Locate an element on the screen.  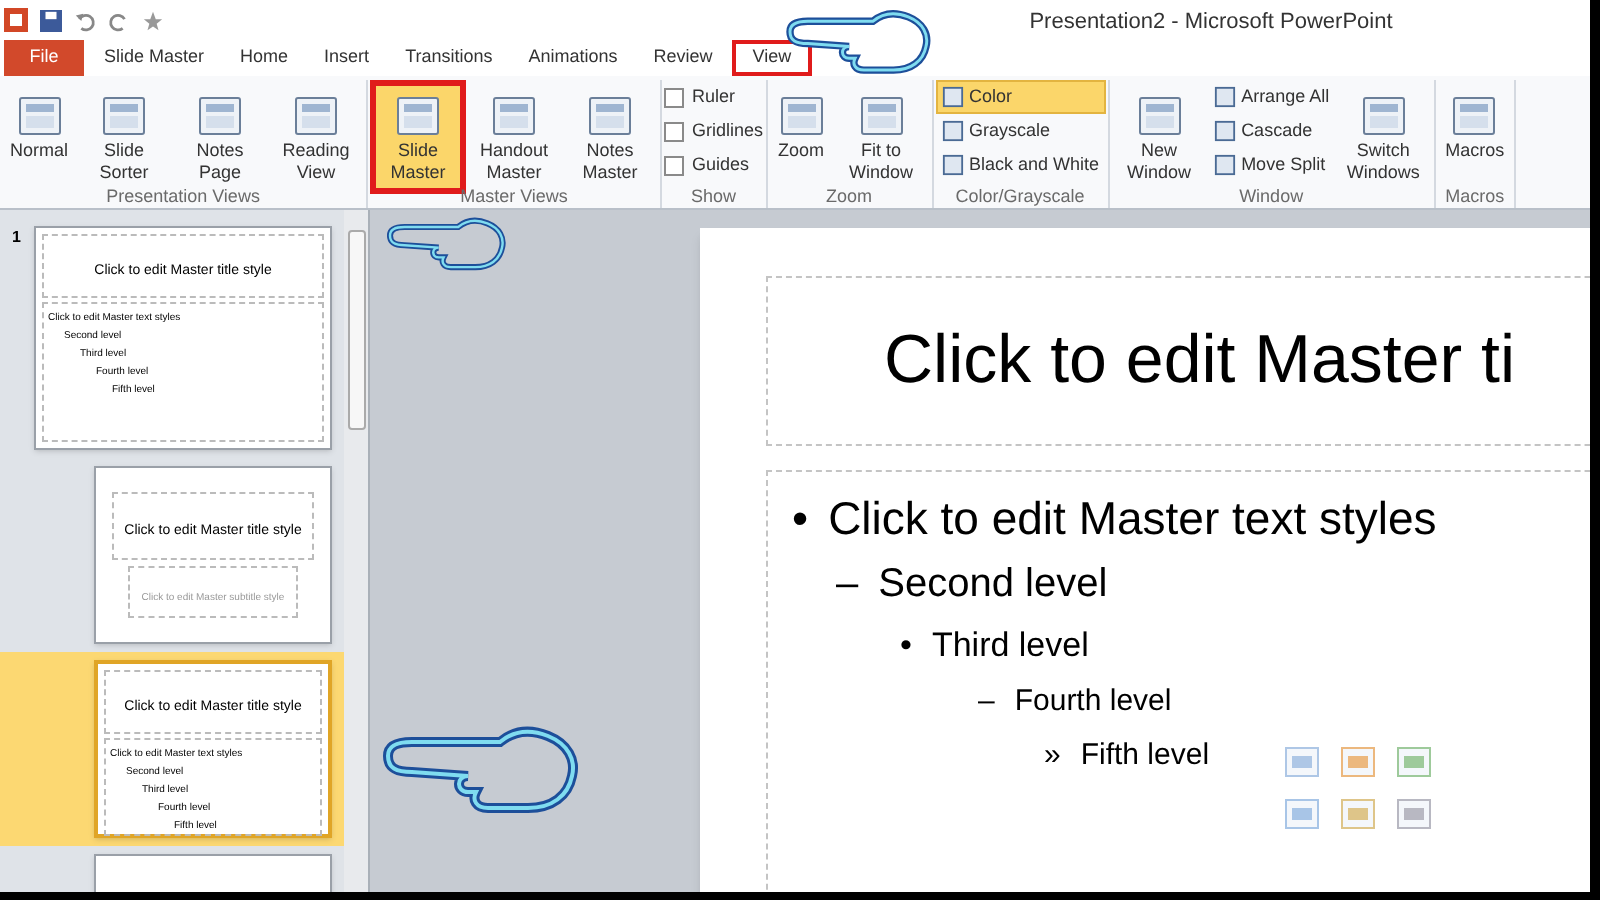
slide-title: Click to edit Master ti is located at coordinates (1200, 361).